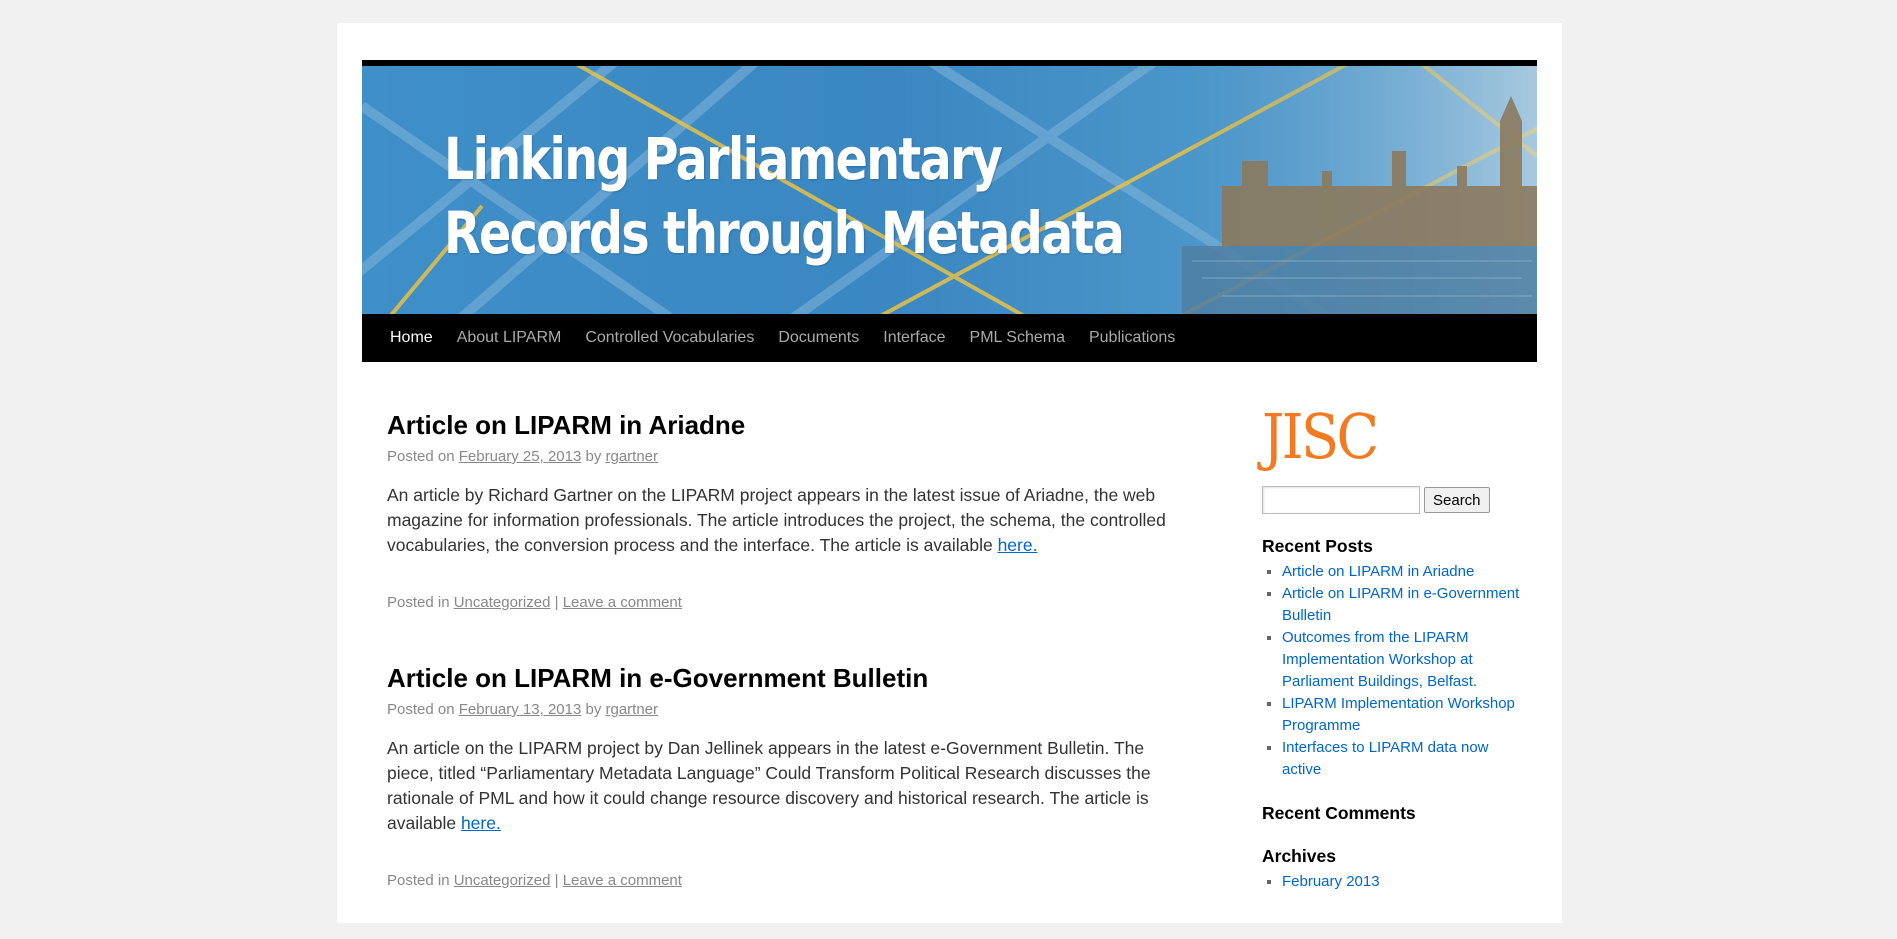 This screenshot has height=939, width=1897. What do you see at coordinates (787, 709) in the screenshot?
I see `post-meta: Posted on February 13, 2013 by rgartner` at bounding box center [787, 709].